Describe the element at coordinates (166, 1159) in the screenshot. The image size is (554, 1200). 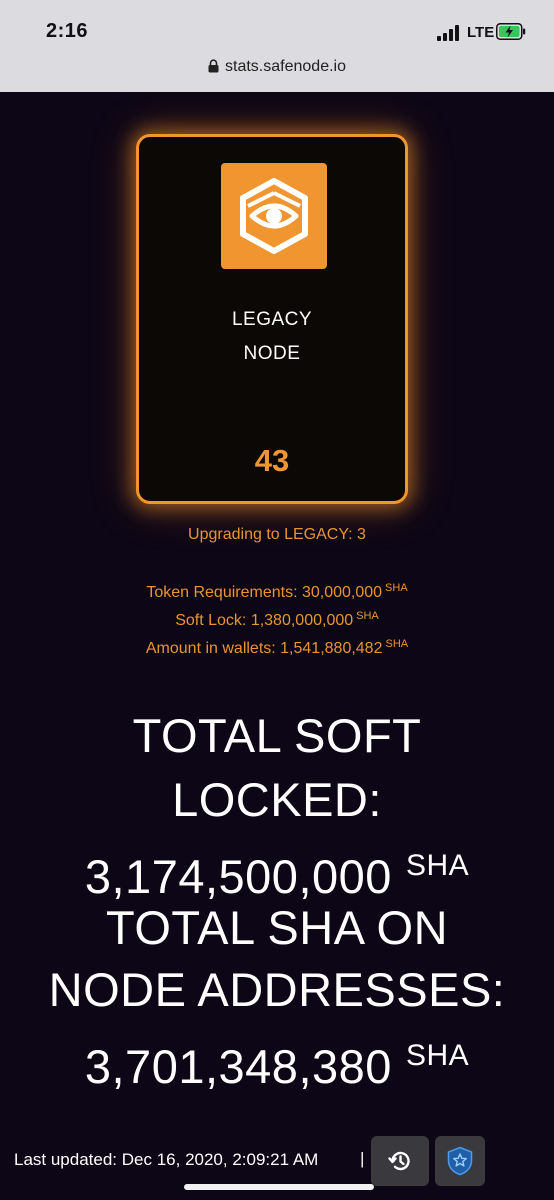
I see `last-updated-text: Last updated: Dec 16, 2020, 2:09:21 AM` at that location.